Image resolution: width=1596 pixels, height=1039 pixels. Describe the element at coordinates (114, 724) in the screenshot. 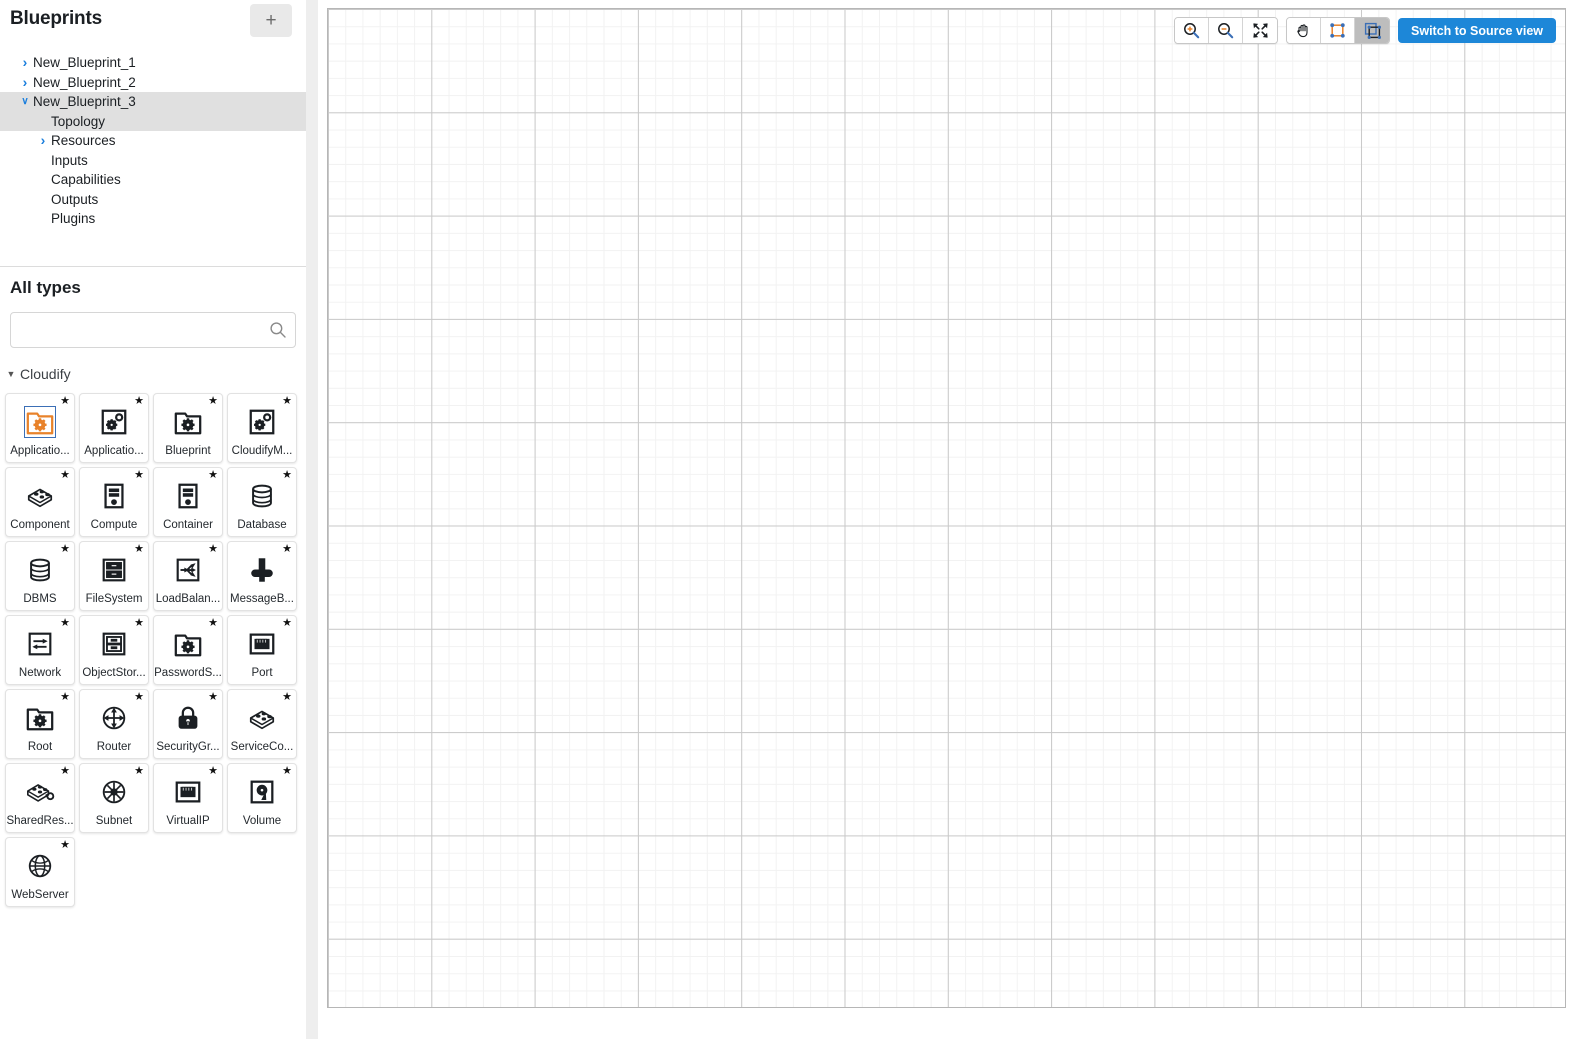

I see `type-tile-router: ★ Router` at that location.